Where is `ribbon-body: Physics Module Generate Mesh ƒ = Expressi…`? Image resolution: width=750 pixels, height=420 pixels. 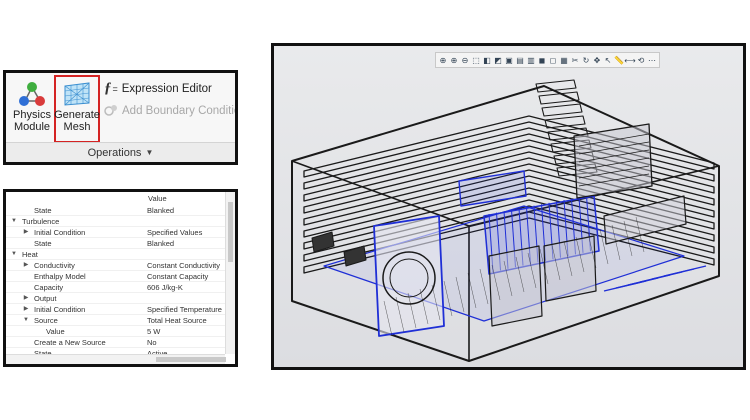 ribbon-body: Physics Module Generate Mesh ƒ = Expressi… is located at coordinates (120, 109).